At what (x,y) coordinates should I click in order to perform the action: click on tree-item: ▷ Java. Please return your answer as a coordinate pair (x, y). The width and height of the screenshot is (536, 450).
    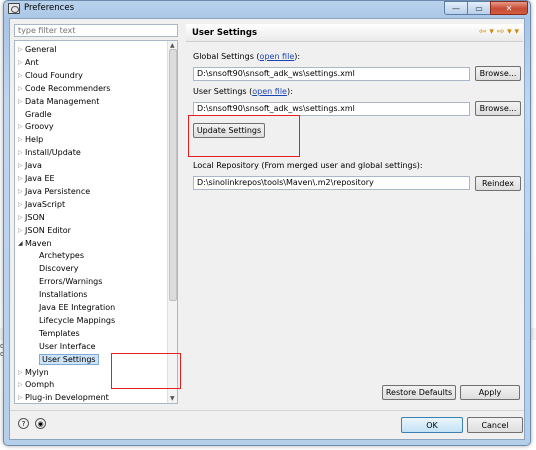
    Looking at the image, I should click on (28, 166).